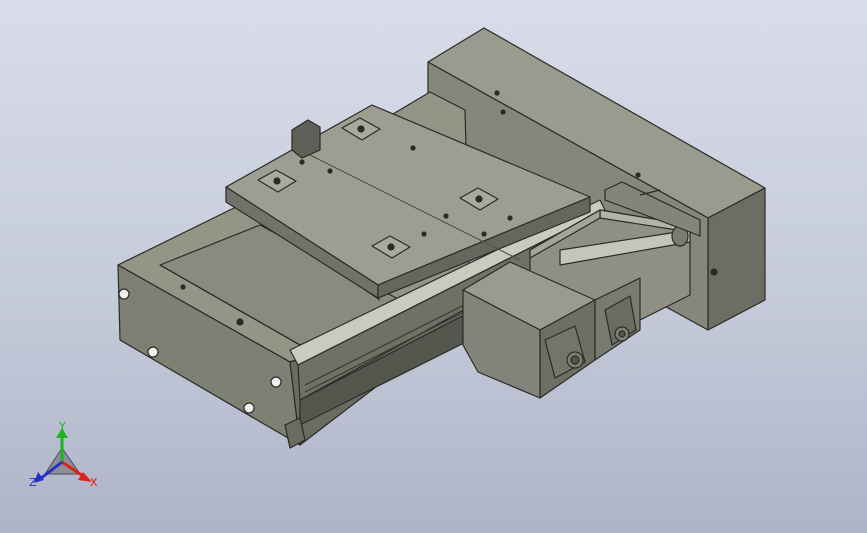 The image size is (867, 533). I want to click on triad-y-label: Y, so click(62, 426).